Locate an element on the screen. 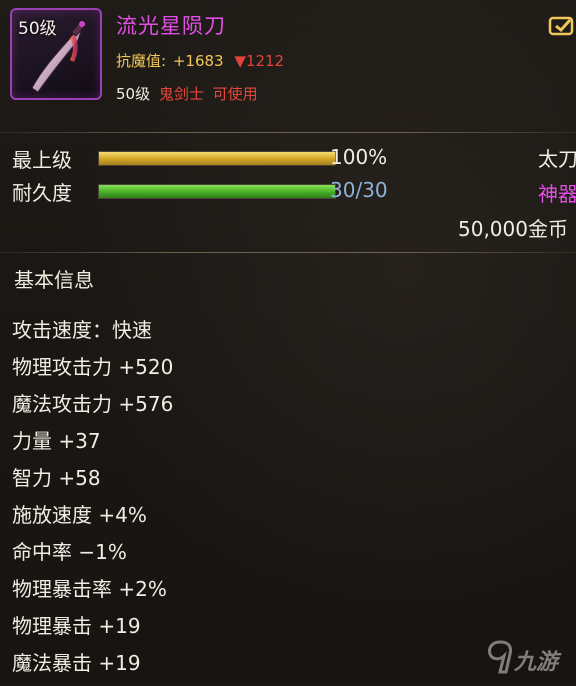  grade-bar-value: 100% is located at coordinates (359, 157).